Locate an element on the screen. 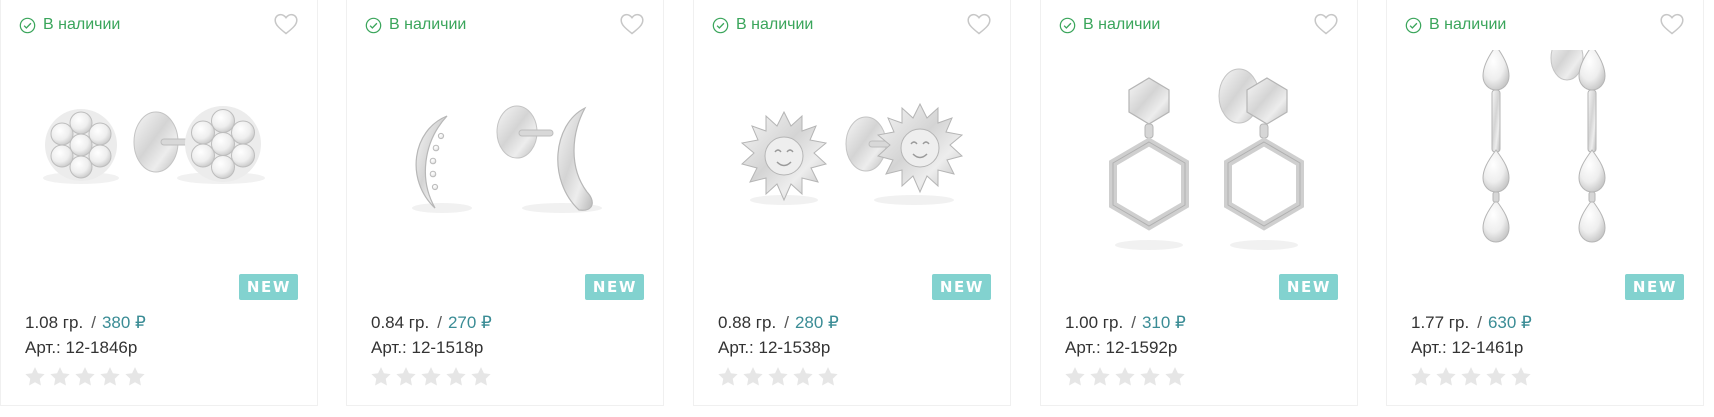 The height and width of the screenshot is (417, 1714). article-number: Арт.: 12-1538р is located at coordinates (774, 347).